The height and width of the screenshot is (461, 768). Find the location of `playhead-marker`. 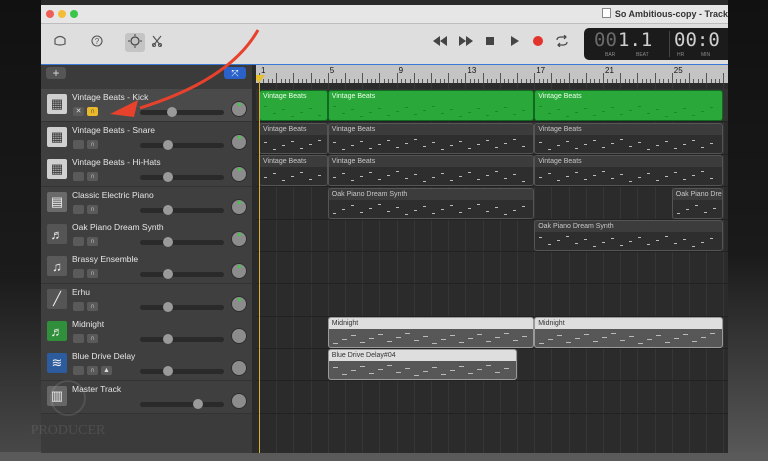

playhead-marker is located at coordinates (260, 79).